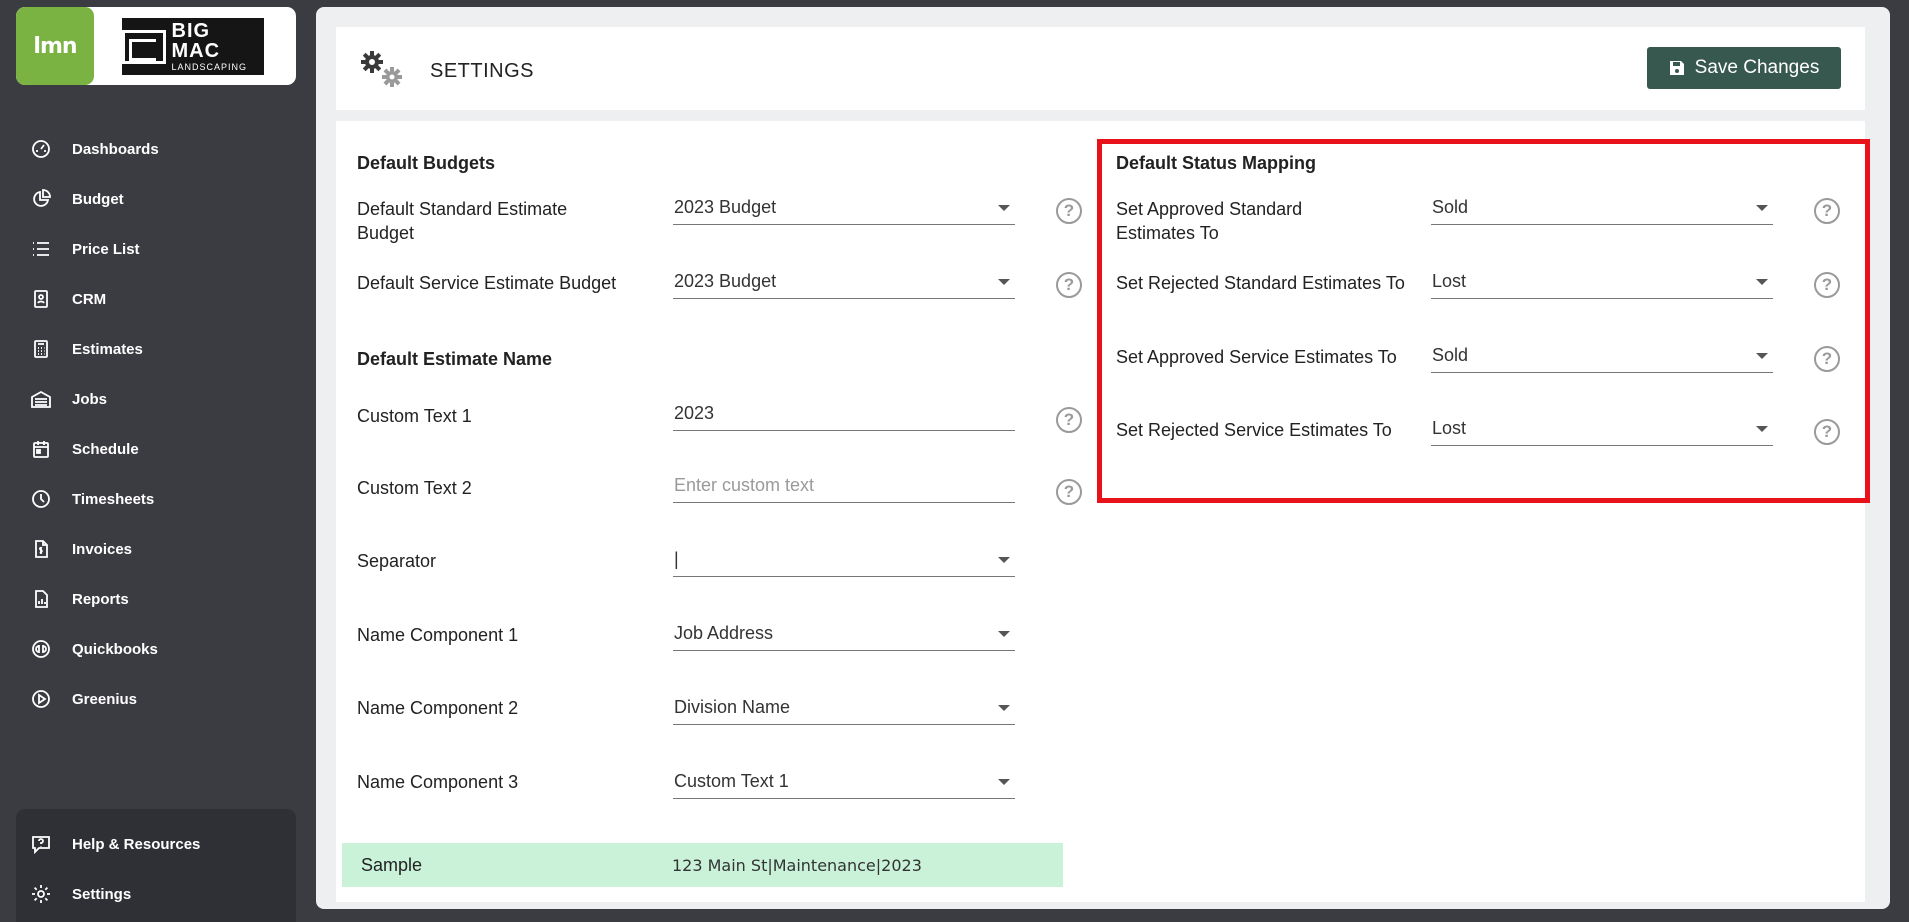  What do you see at coordinates (115, 649) in the screenshot?
I see `sidebar-item-label: Quickbooks` at bounding box center [115, 649].